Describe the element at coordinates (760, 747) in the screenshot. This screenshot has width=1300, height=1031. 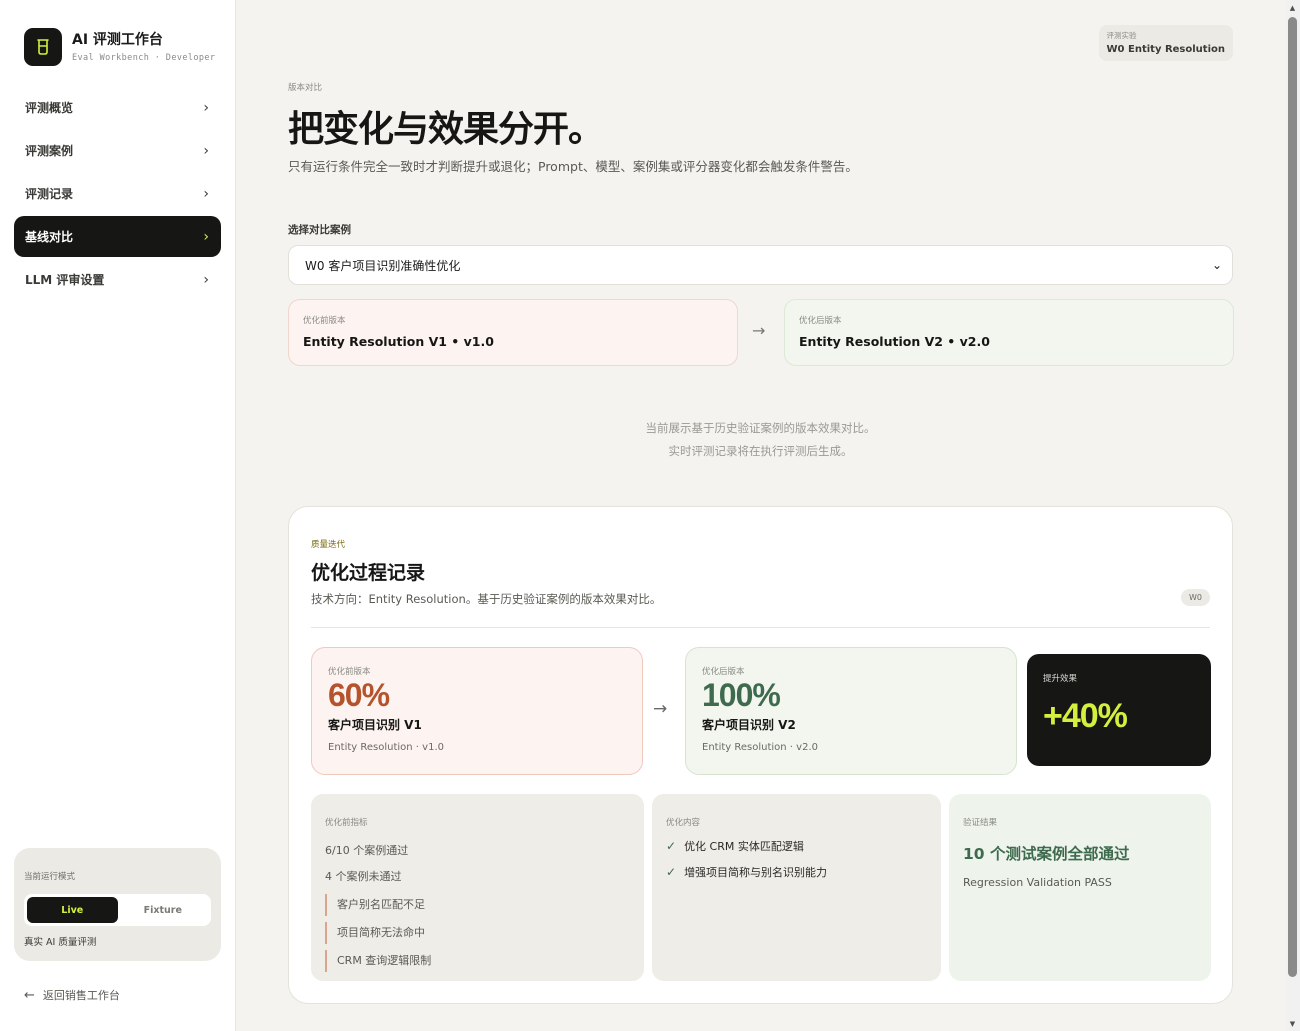
I see `after-score-version: Entity Resolution · v2.0` at that location.